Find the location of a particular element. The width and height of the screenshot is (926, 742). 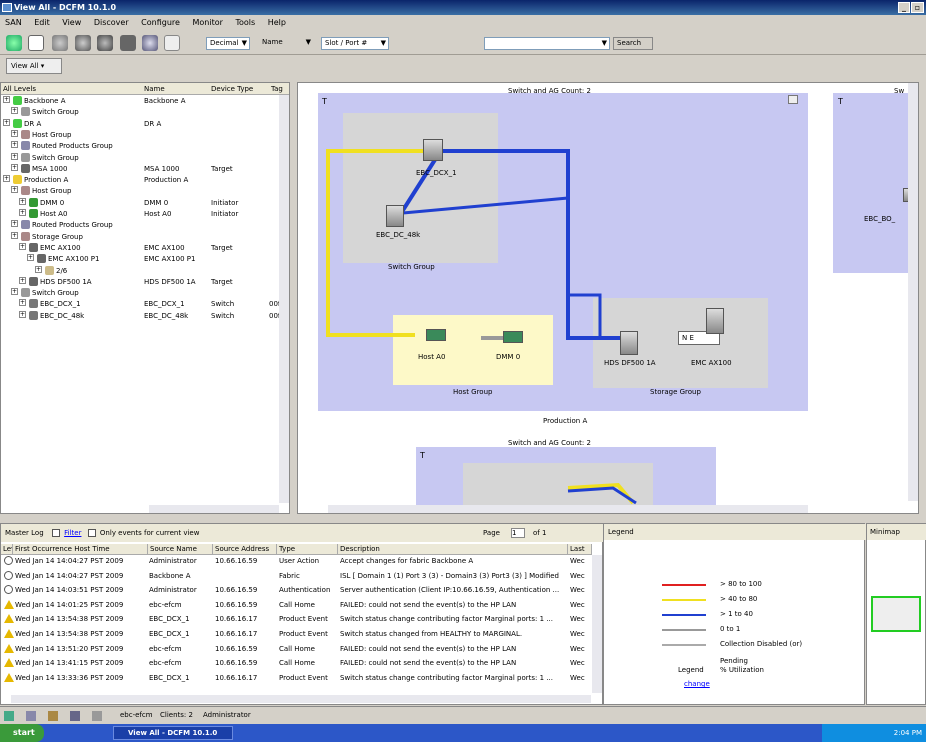

storage-icon is located at coordinates (128, 43).